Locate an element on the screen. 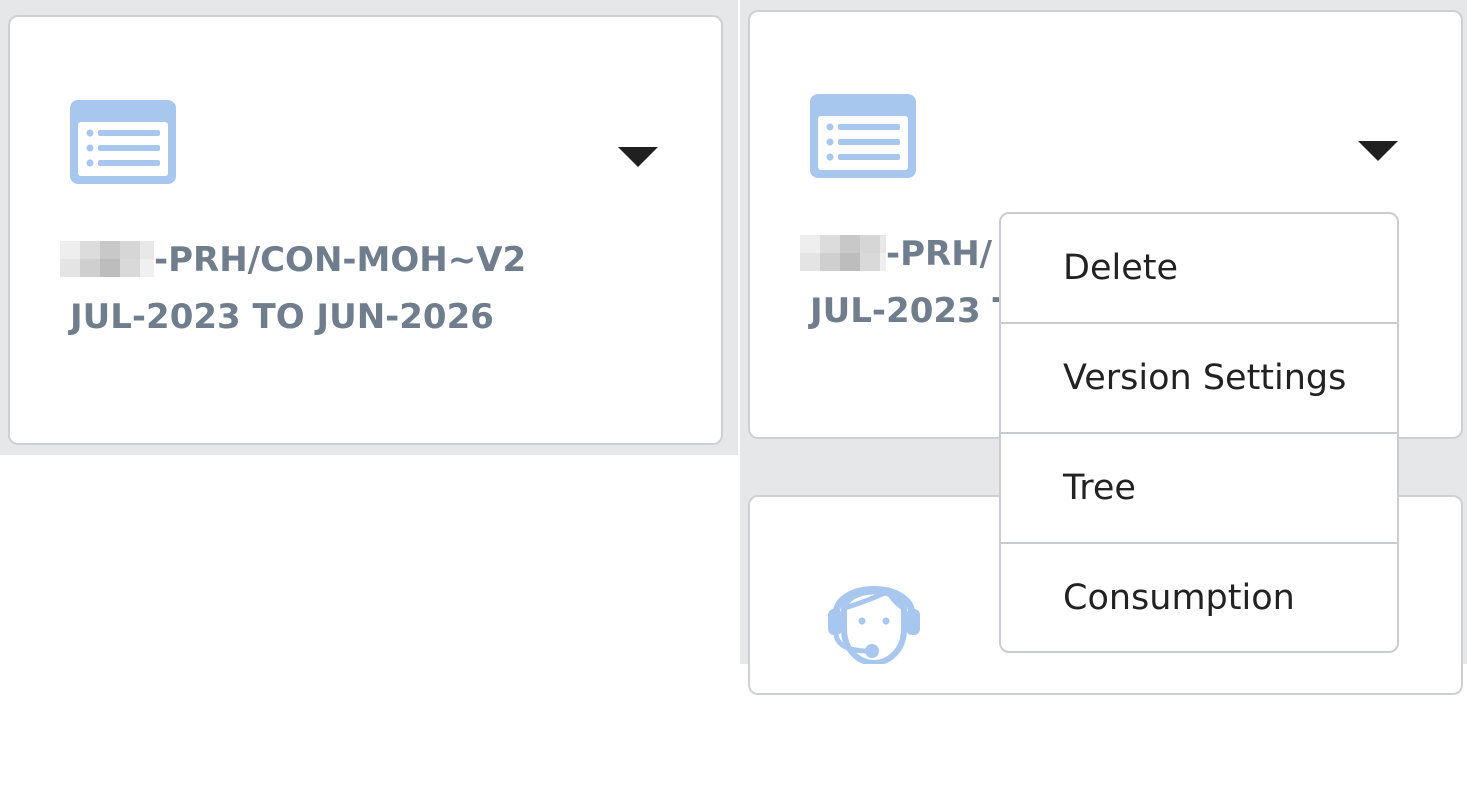  version-name: -PRH/ is located at coordinates (896, 254).